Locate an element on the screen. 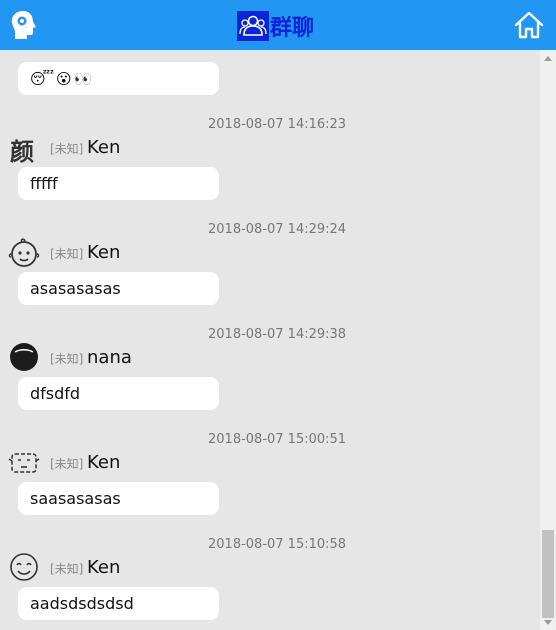 Image resolution: width=556 pixels, height=630 pixels. top-bar: 群聊 is located at coordinates (278, 25).